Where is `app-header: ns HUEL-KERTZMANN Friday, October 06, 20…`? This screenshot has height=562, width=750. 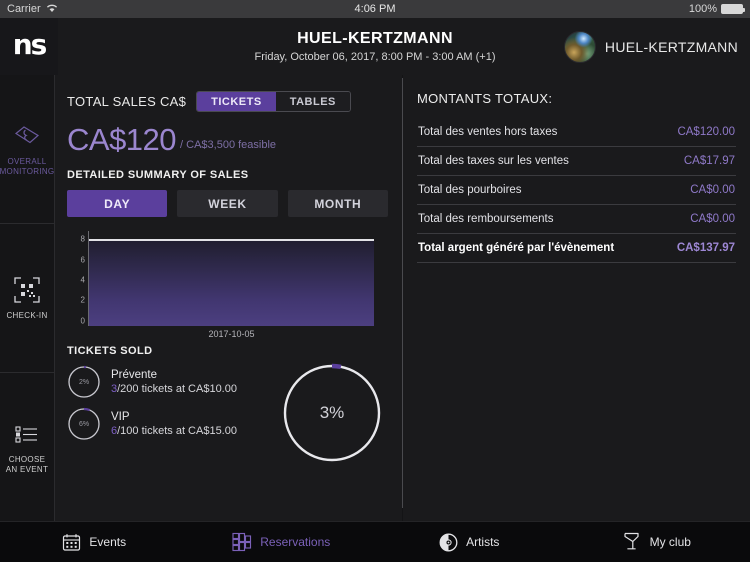 app-header: ns HUEL-KERTZMANN Friday, October 06, 20… is located at coordinates (375, 46).